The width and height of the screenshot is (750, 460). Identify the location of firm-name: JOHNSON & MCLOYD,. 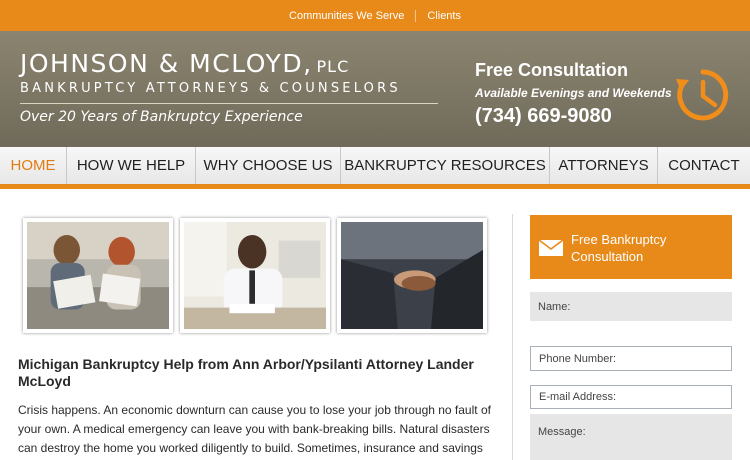
(166, 63).